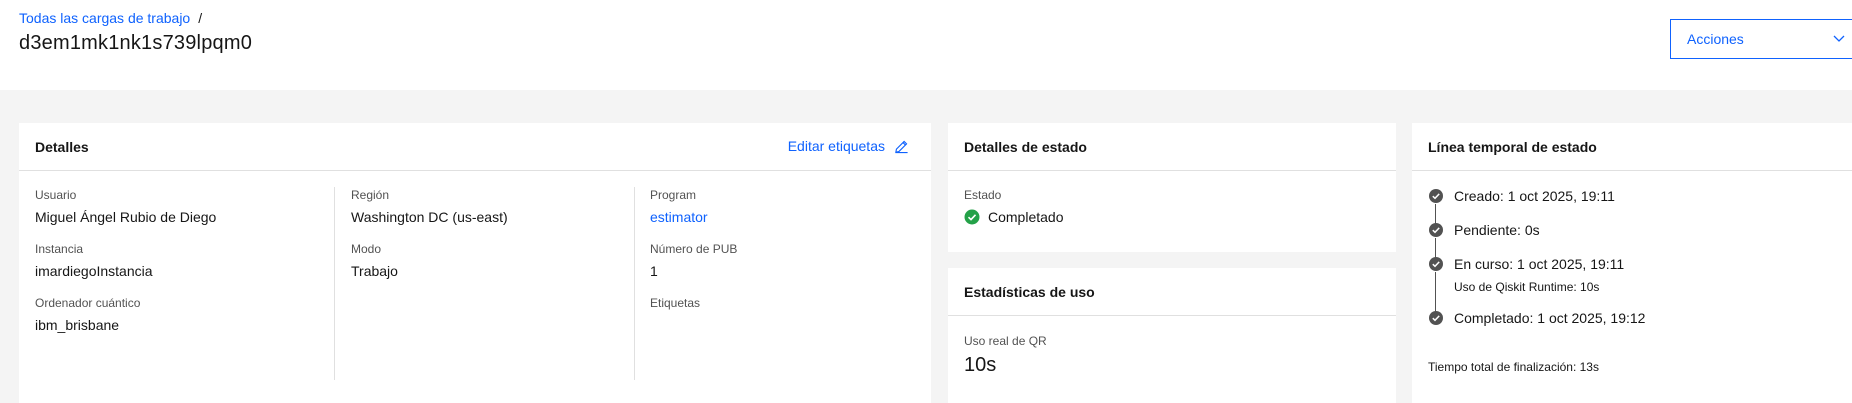  Describe the element at coordinates (1839, 38) in the screenshot. I see `chevron-down-icon` at that location.